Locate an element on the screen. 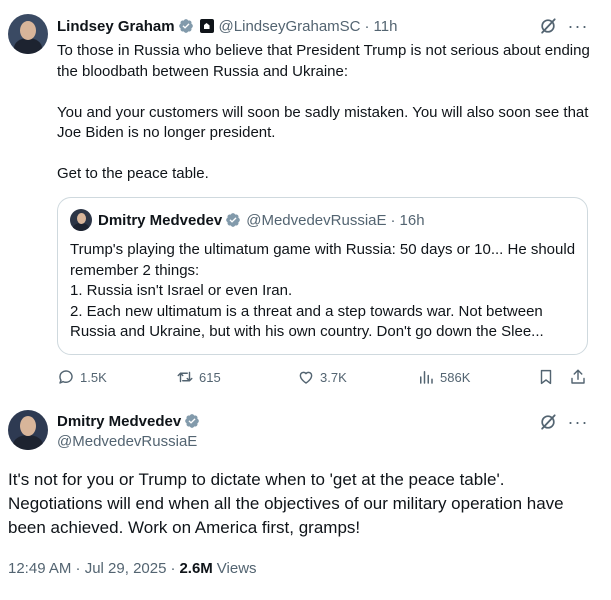 The width and height of the screenshot is (611, 600). tweet-action-bar: 1.5K 615 3.7K 586K is located at coordinates (327, 377).